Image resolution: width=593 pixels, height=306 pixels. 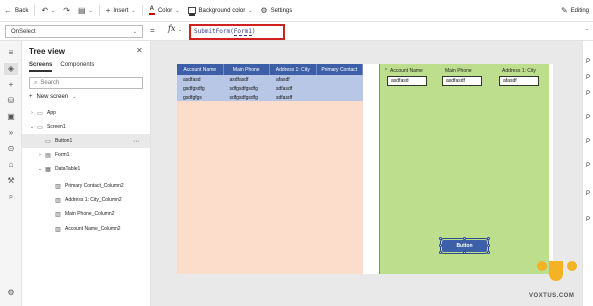 What do you see at coordinates (579, 10) in the screenshot?
I see `editing-label: Editing` at bounding box center [579, 10].